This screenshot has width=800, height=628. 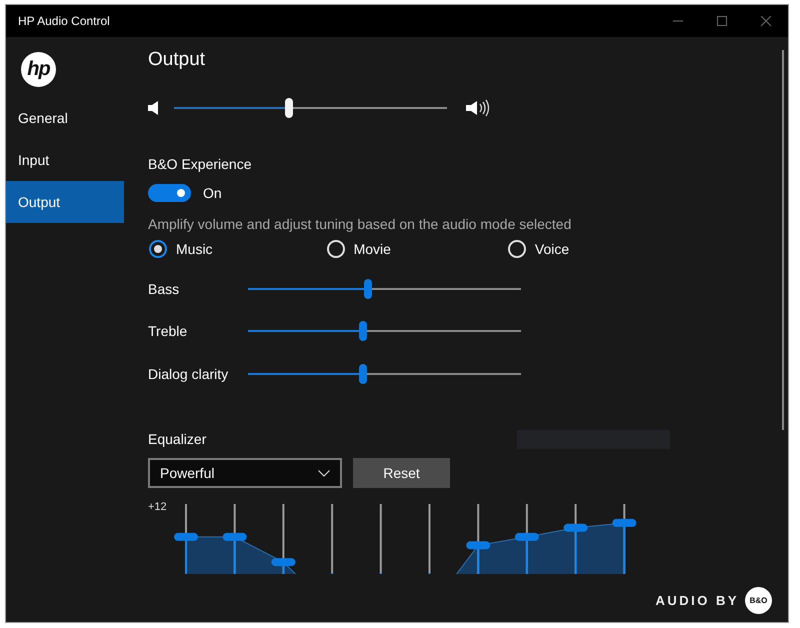 What do you see at coordinates (766, 21) in the screenshot?
I see `close-icon` at bounding box center [766, 21].